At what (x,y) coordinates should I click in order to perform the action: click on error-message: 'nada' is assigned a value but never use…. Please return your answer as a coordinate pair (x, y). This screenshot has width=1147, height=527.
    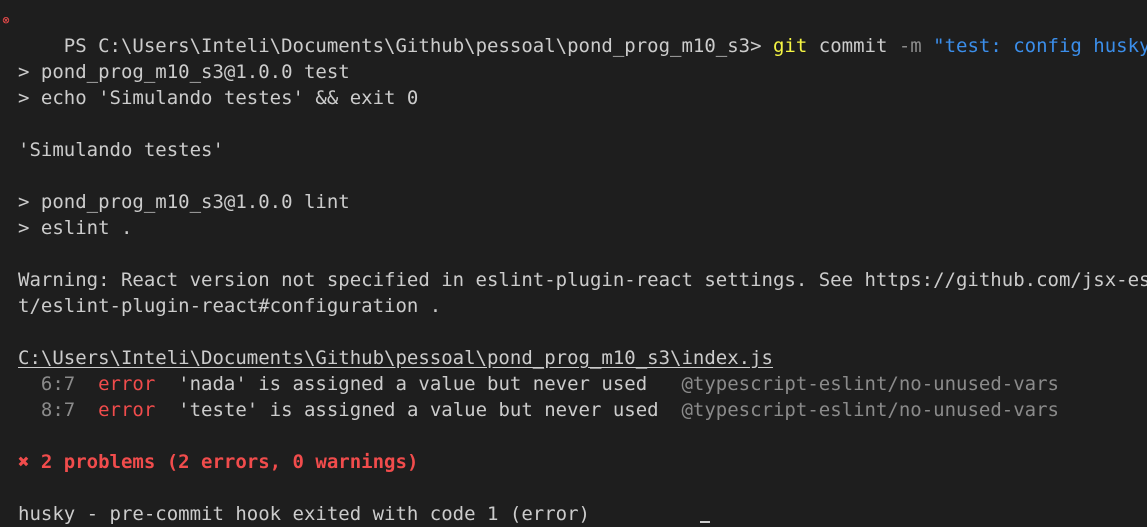
    Looking at the image, I should click on (418, 384).